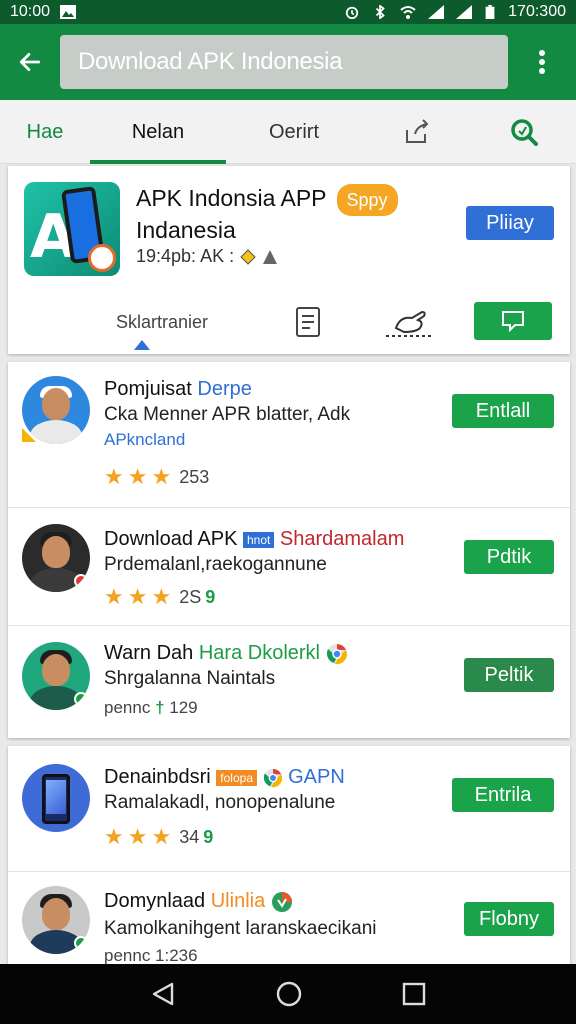  I want to click on tab-bar: Hae Nelan Oerirt, so click(288, 132).